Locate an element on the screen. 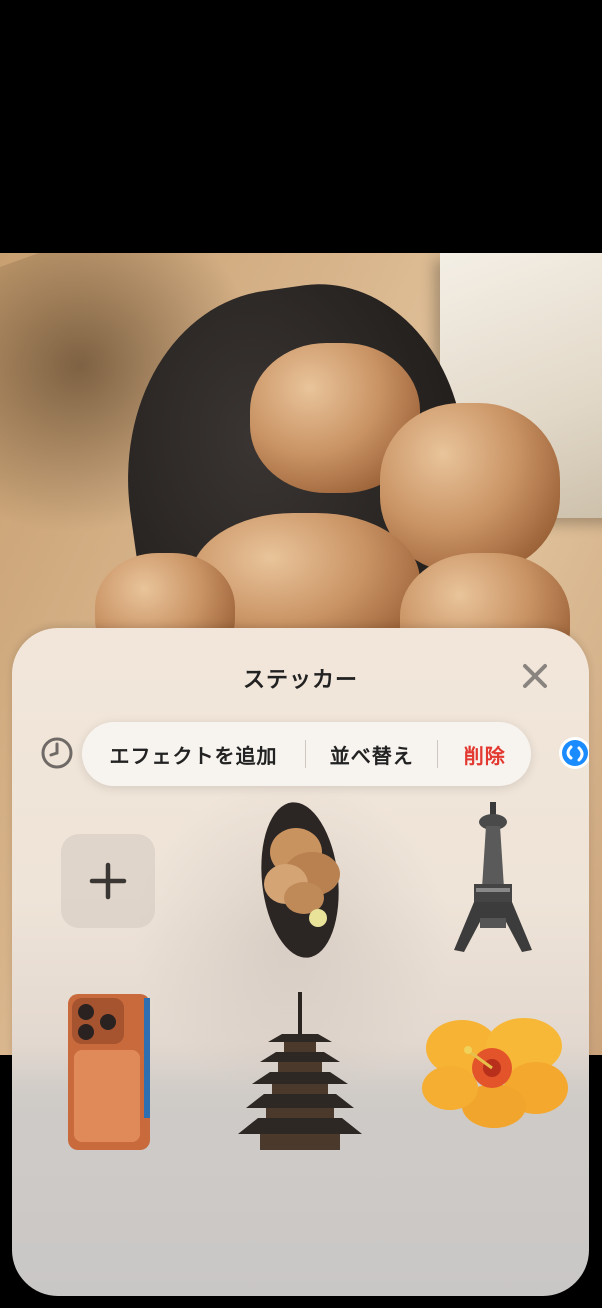 This screenshot has height=1308, width=602. delete-button: 削除 is located at coordinates (484, 754).